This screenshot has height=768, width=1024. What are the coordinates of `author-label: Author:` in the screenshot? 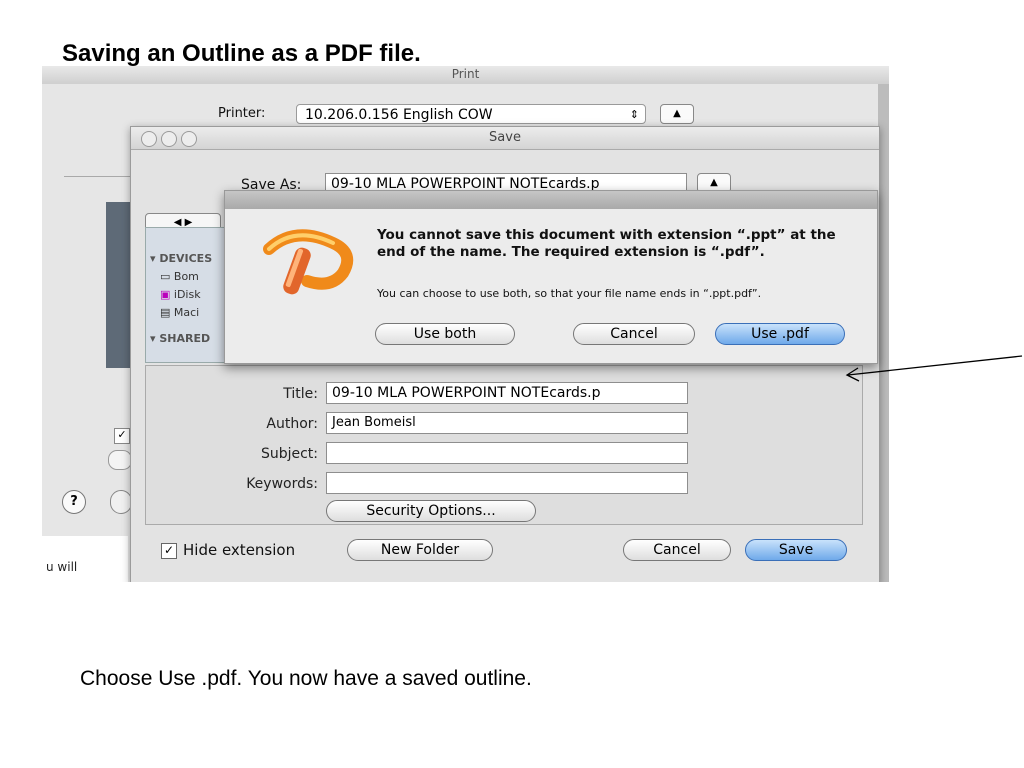 It's located at (292, 424).